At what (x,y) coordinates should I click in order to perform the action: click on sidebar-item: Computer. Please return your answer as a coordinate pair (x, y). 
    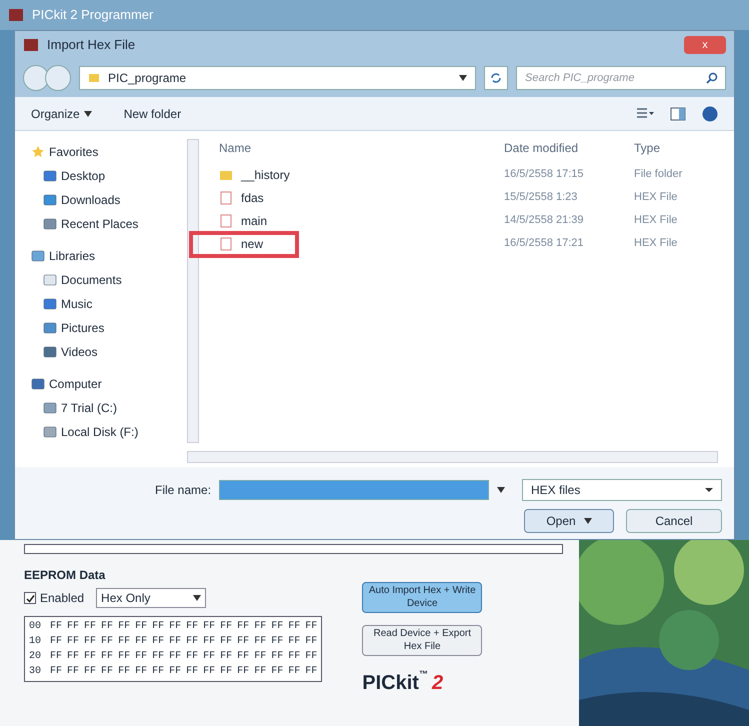
    Looking at the image, I should click on (109, 384).